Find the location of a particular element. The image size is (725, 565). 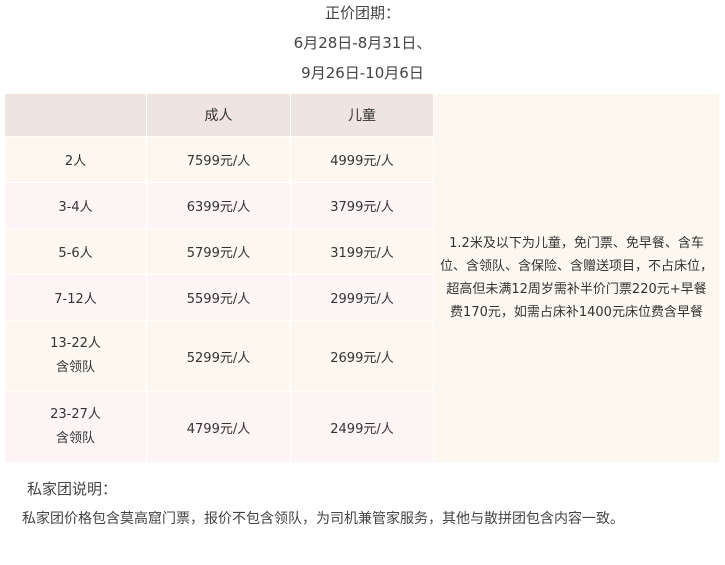

period-dates-1: 6月28日-8月31日、 is located at coordinates (362, 43).